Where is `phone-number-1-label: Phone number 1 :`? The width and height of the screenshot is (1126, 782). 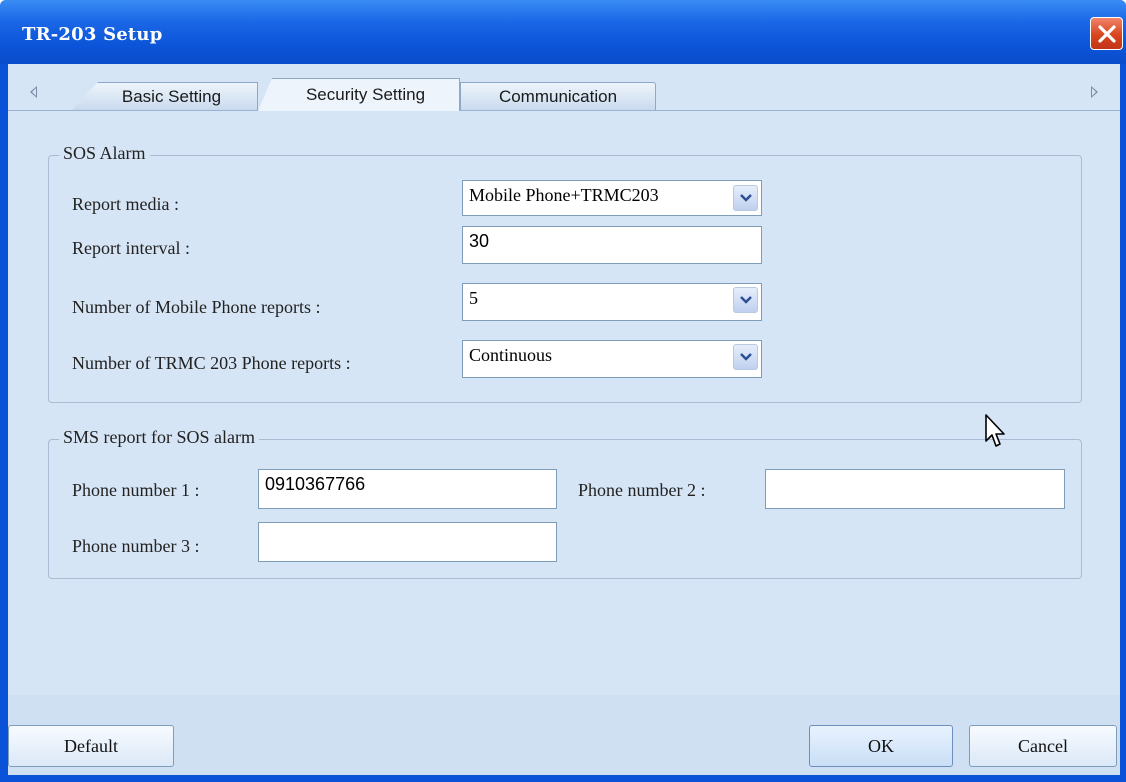 phone-number-1-label: Phone number 1 : is located at coordinates (136, 490).